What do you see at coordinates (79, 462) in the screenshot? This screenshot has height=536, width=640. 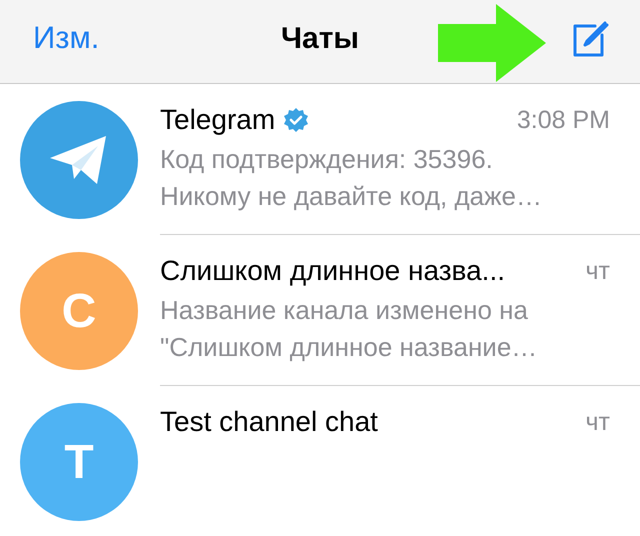 I see `avatar-initial: T` at bounding box center [79, 462].